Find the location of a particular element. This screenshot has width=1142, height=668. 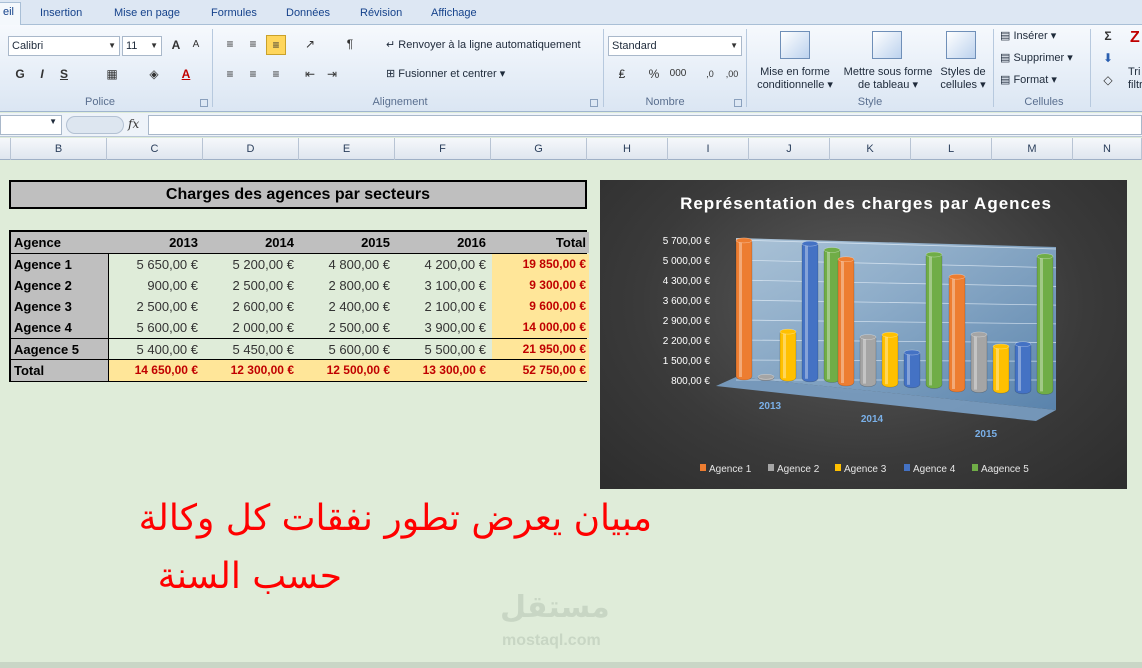

column-header: K is located at coordinates (870, 149).